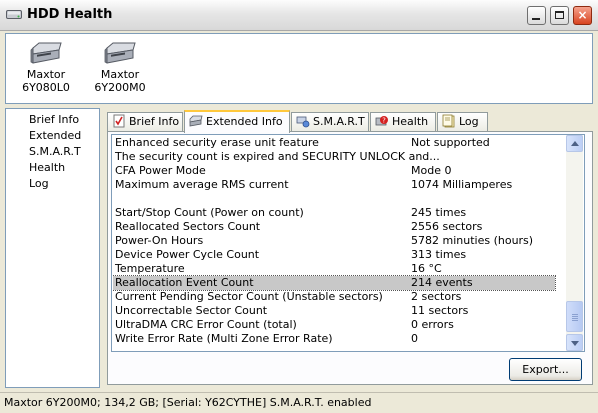 This screenshot has height=413, width=598. I want to click on arrow-down-icon, so click(575, 343).